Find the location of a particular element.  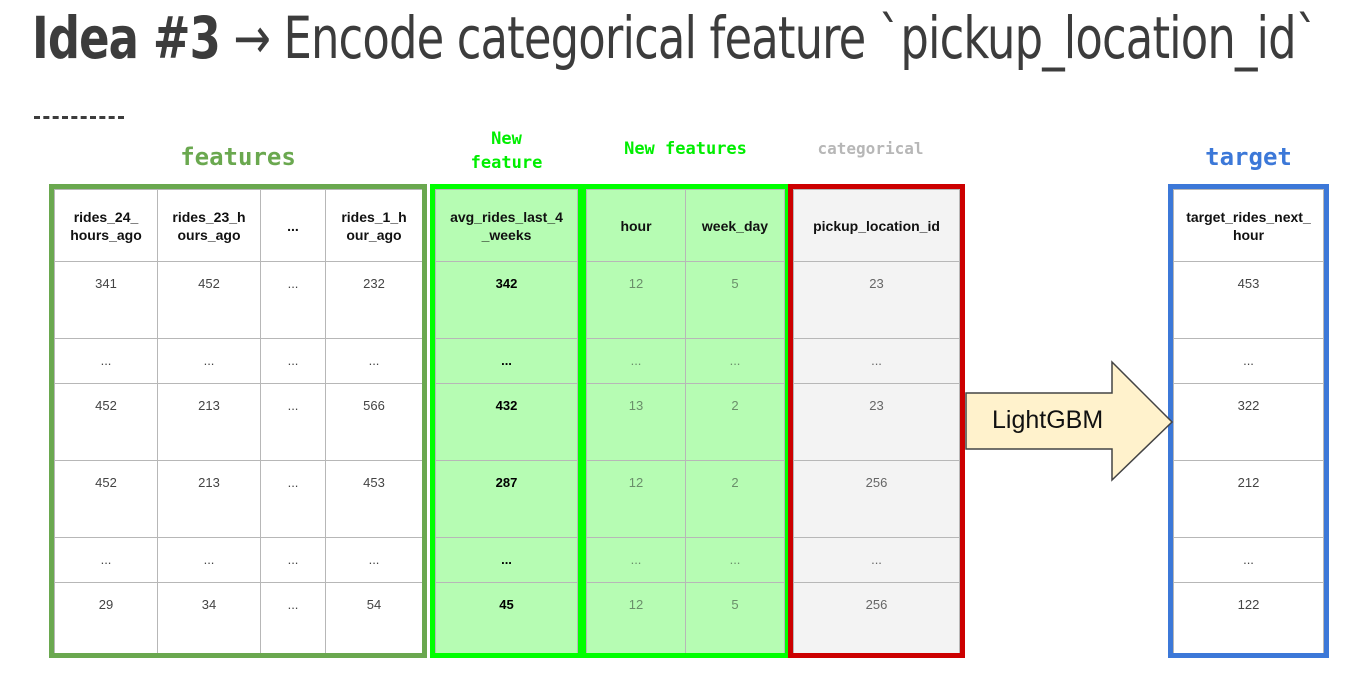

header-row: hour week_day is located at coordinates (685, 225).